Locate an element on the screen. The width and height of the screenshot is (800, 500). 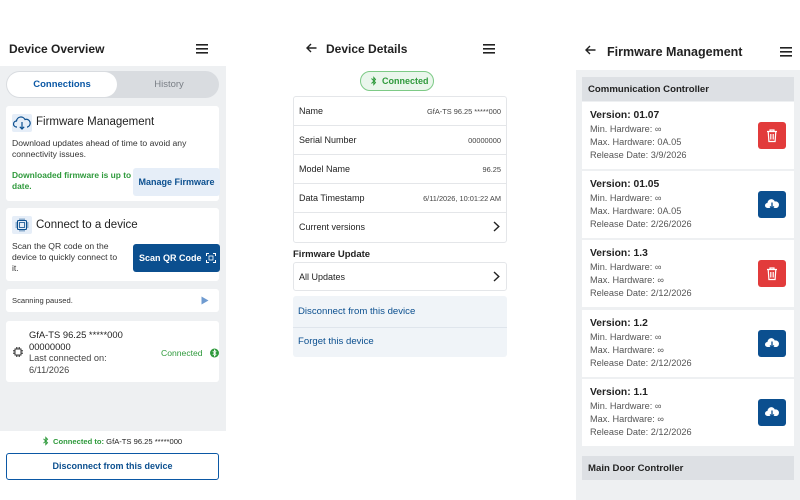
connected-to-text: Connected to: GfA-TS 96.25 *****000 is located at coordinates (117, 441).